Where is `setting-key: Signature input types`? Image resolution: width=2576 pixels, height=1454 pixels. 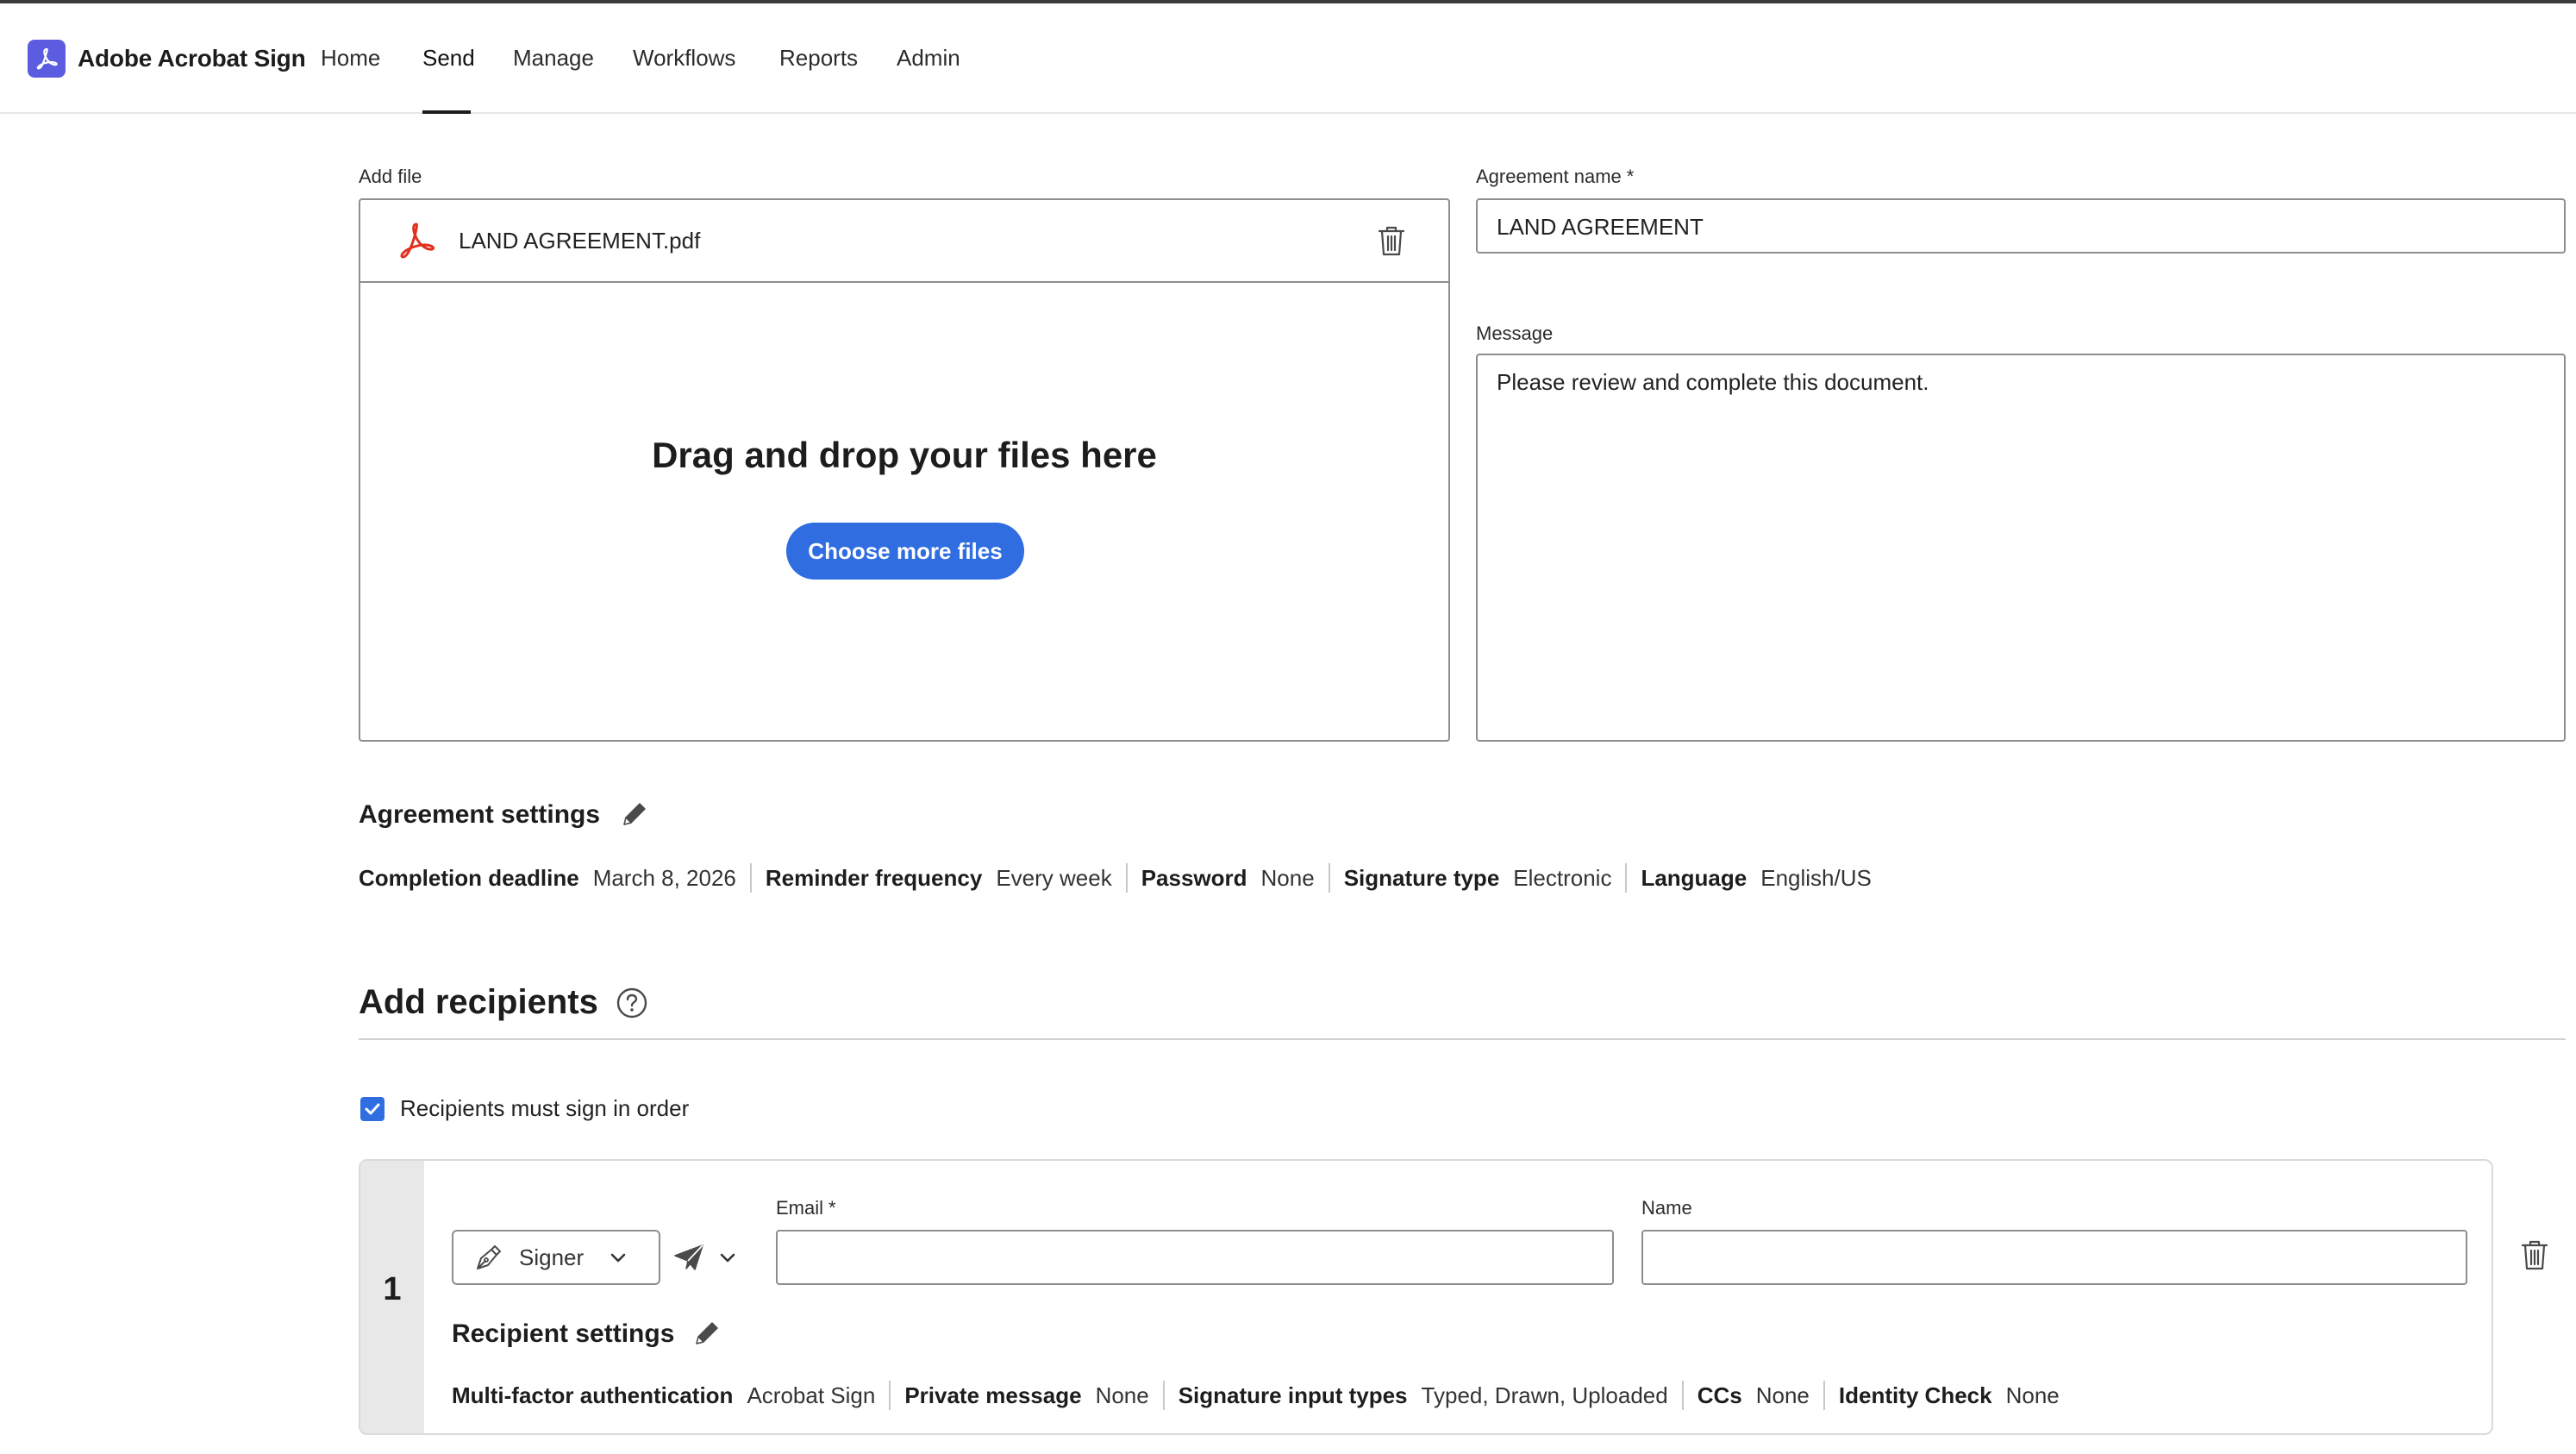
setting-key: Signature input types is located at coordinates (1293, 1395).